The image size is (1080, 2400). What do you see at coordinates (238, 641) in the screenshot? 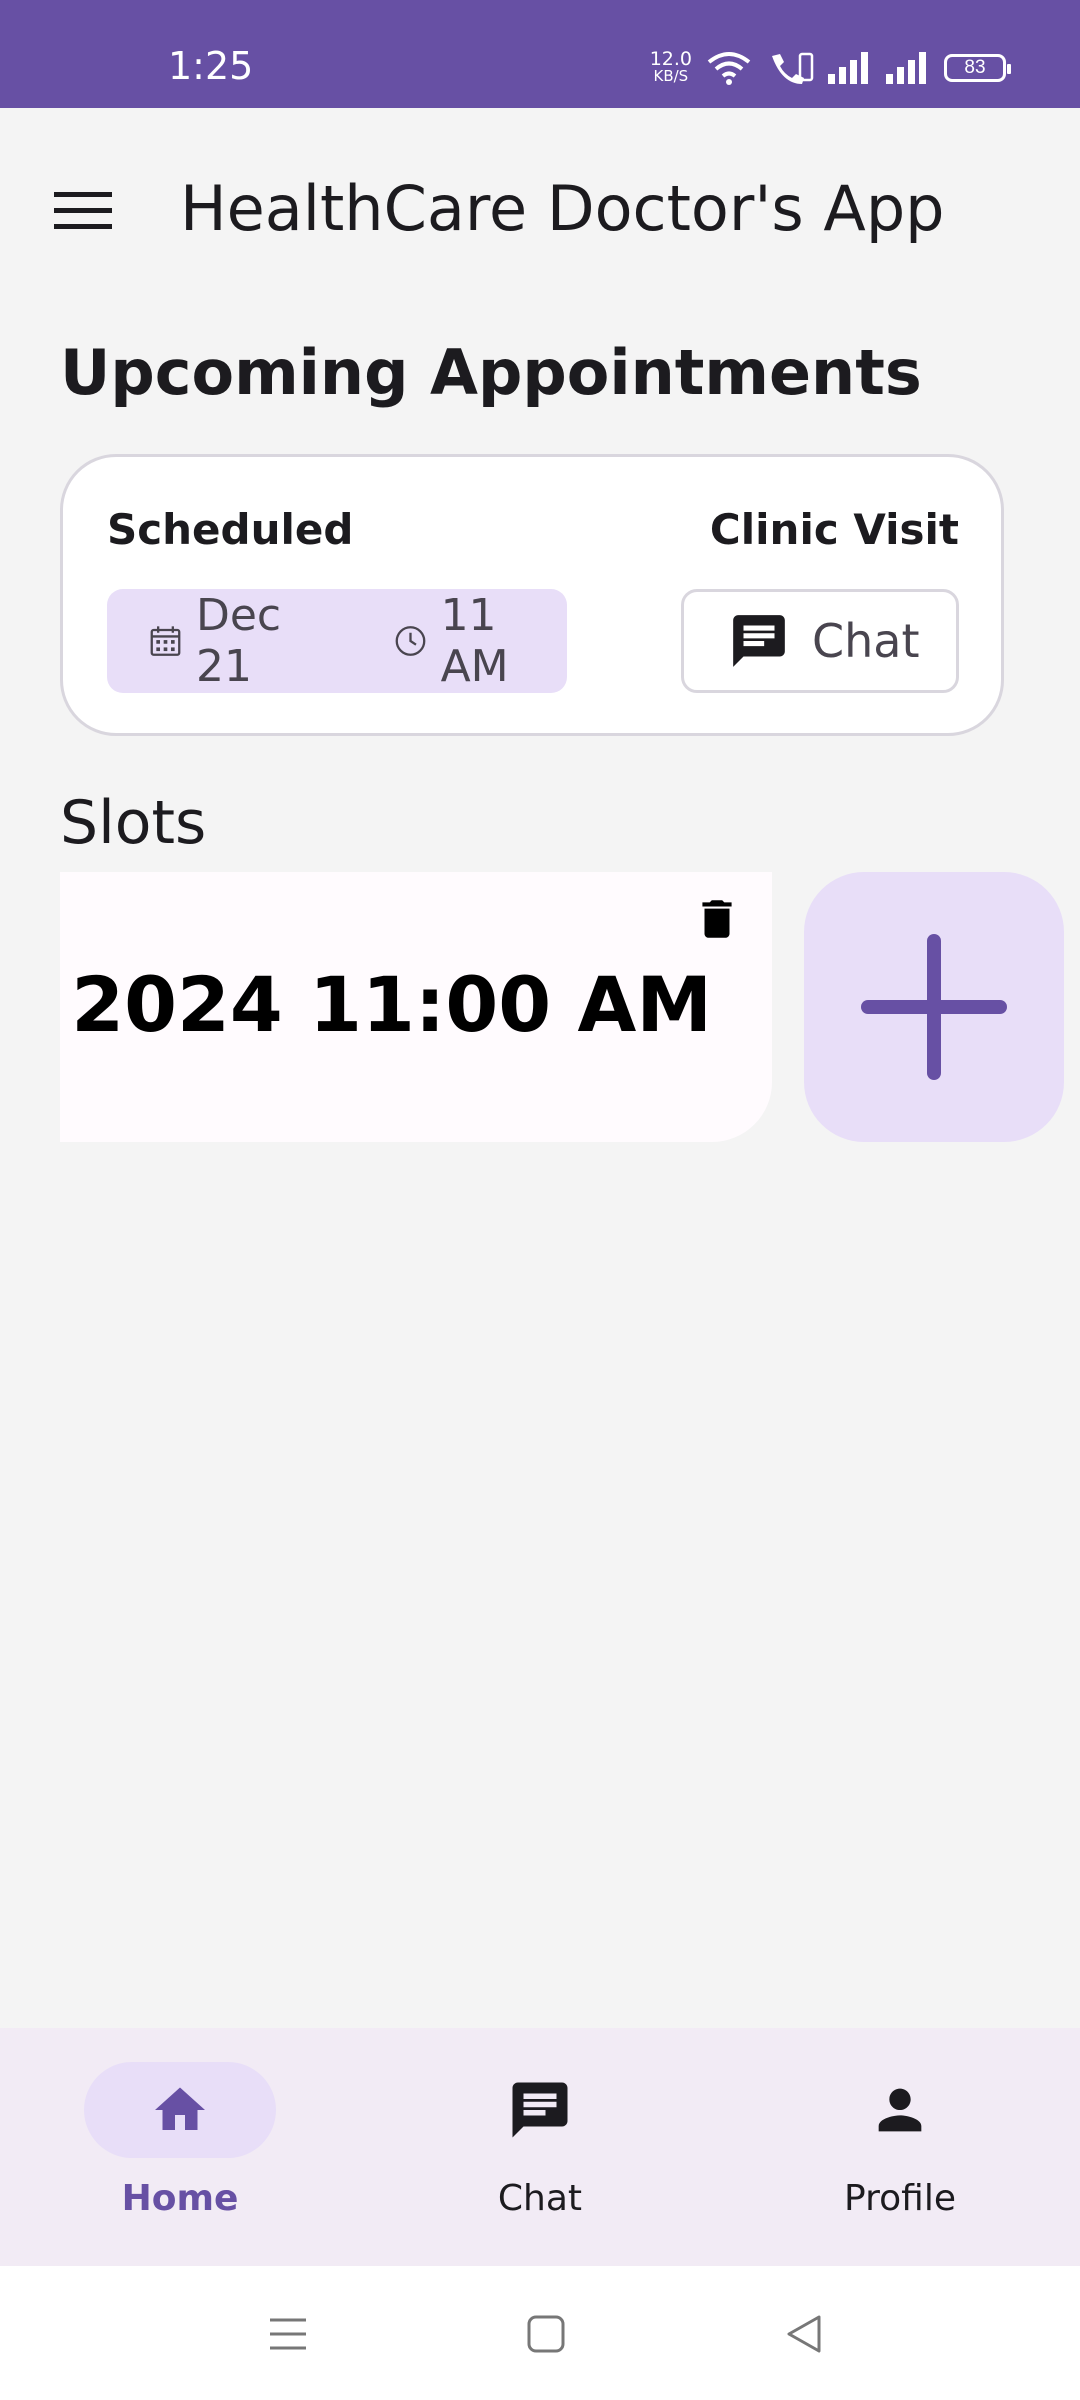
I see `appointment-date: Dec 21` at bounding box center [238, 641].